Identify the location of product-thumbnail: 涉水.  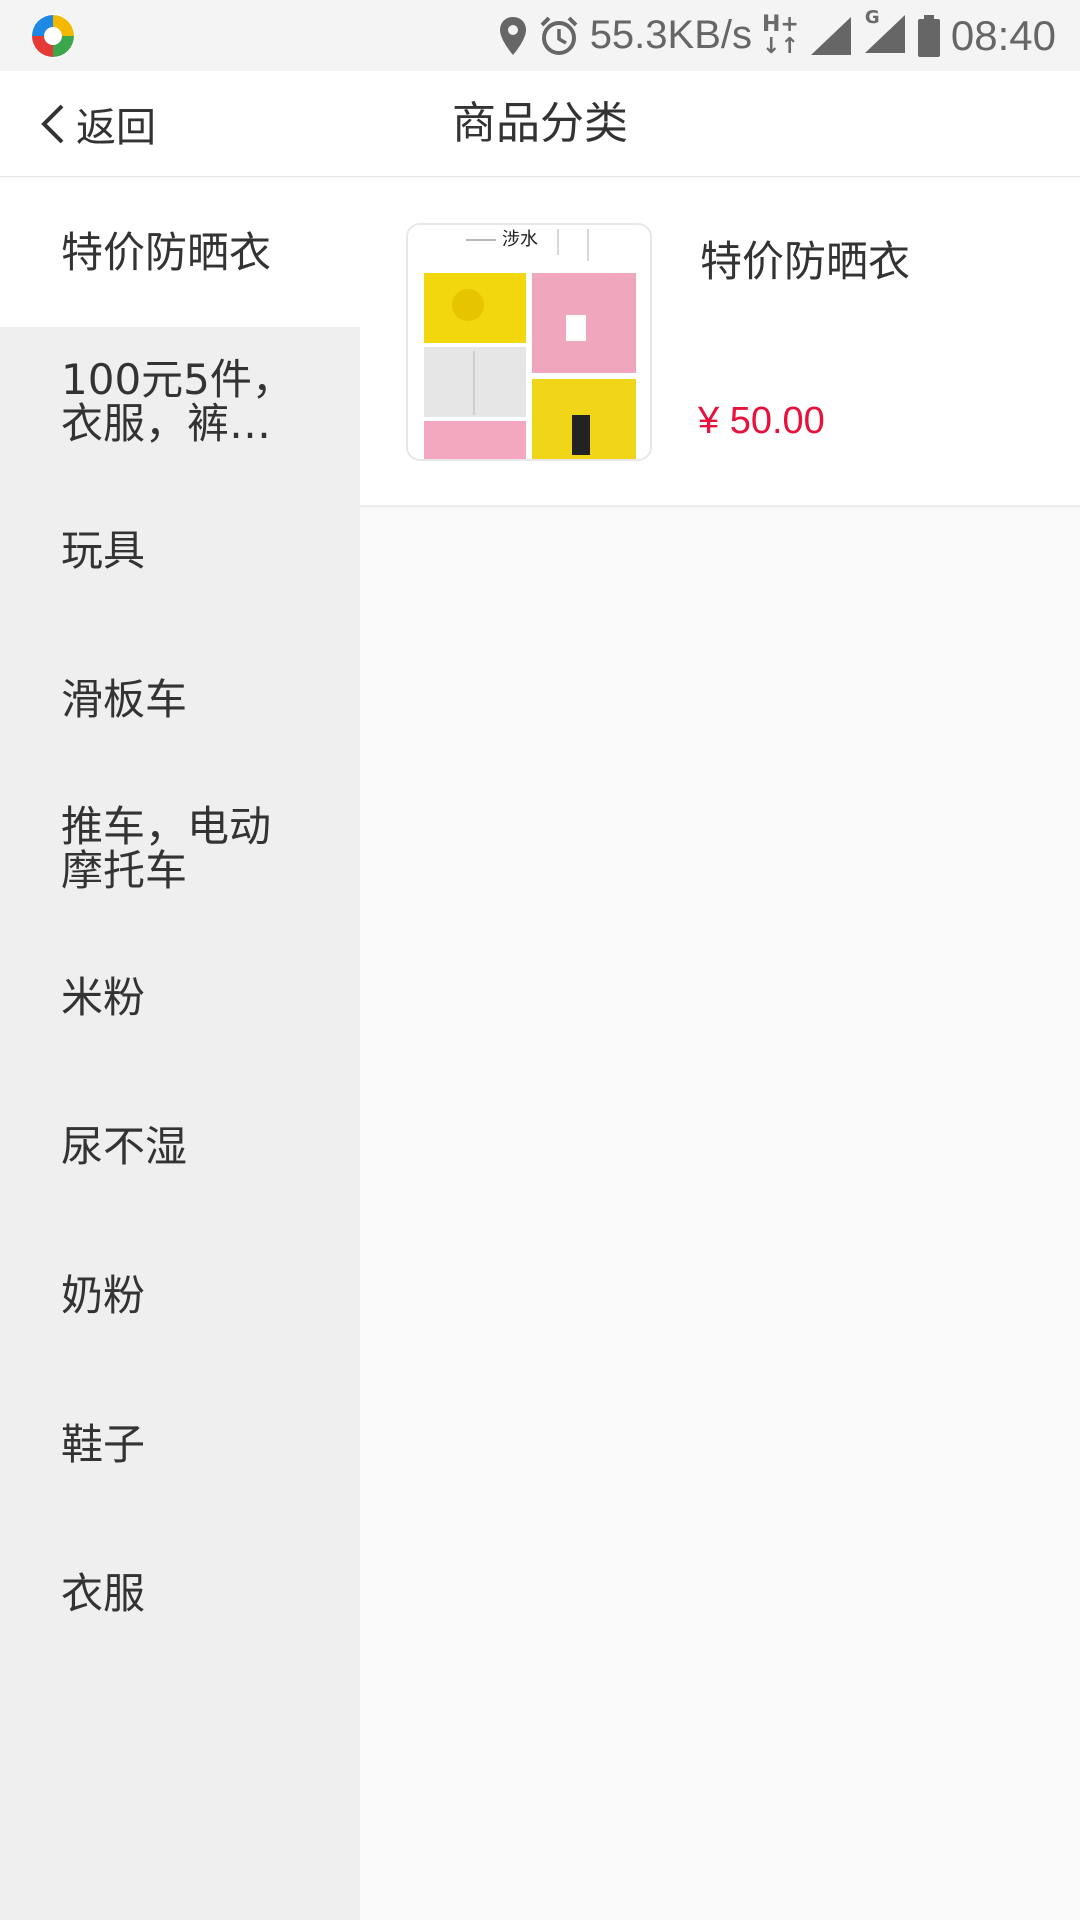
(529, 342).